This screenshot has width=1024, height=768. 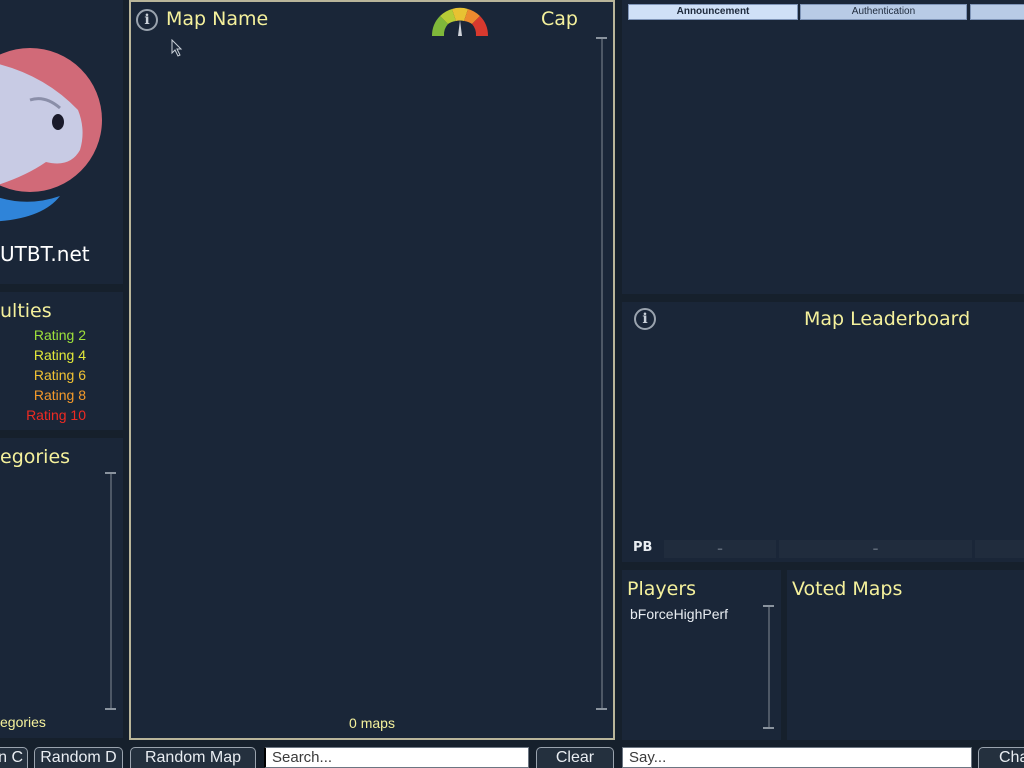 What do you see at coordinates (769, 667) in the screenshot?
I see `players-scrollbar` at bounding box center [769, 667].